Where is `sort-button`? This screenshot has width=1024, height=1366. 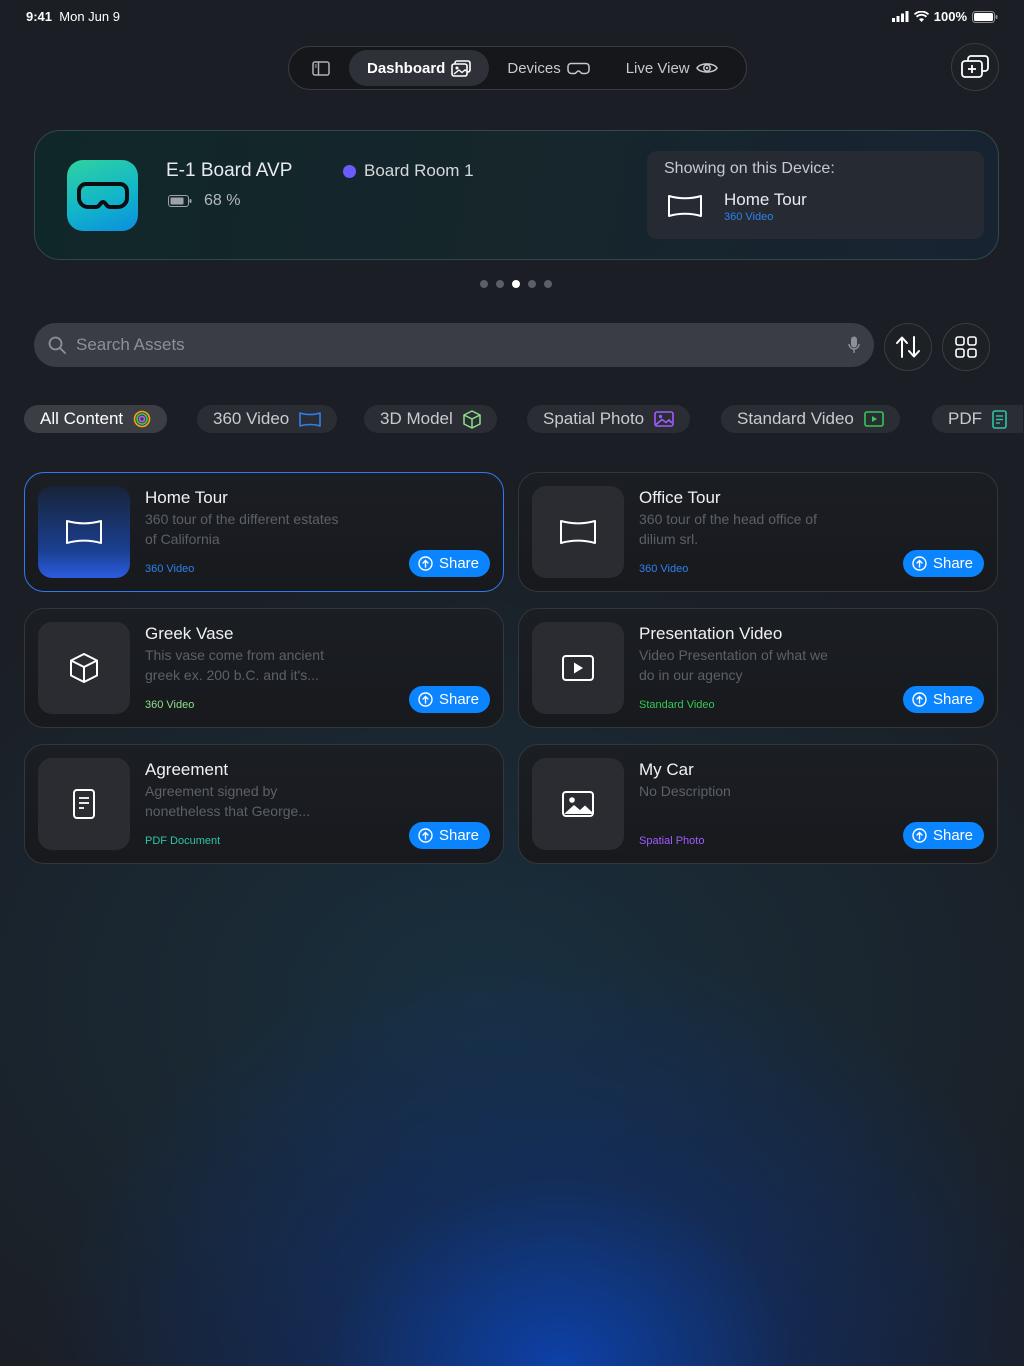
sort-button is located at coordinates (908, 347).